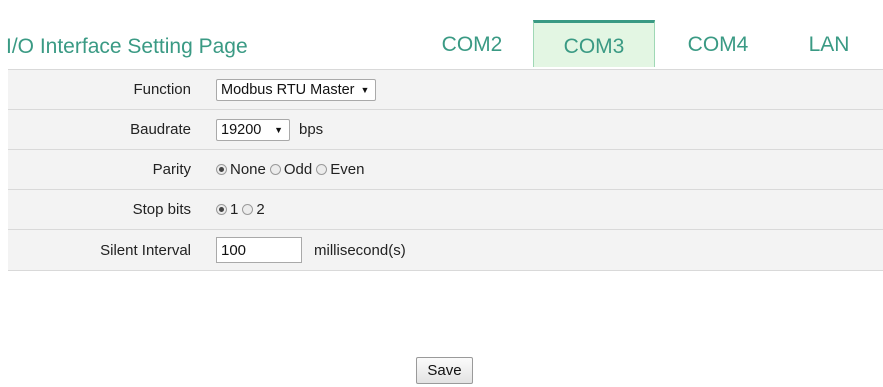 The height and width of the screenshot is (387, 883). Describe the element at coordinates (171, 169) in the screenshot. I see `parity-label: Parity` at that location.